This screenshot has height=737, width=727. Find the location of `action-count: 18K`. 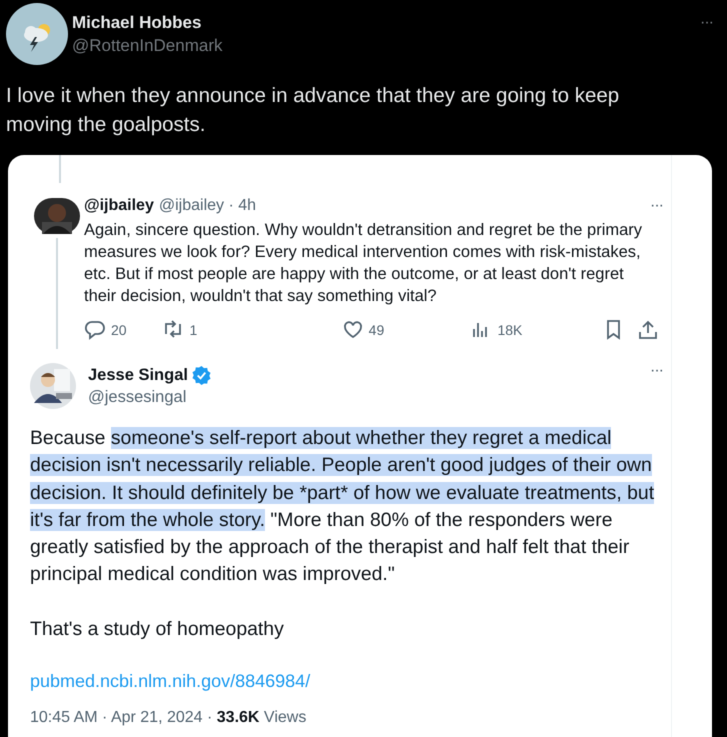

action-count: 18K is located at coordinates (509, 330).